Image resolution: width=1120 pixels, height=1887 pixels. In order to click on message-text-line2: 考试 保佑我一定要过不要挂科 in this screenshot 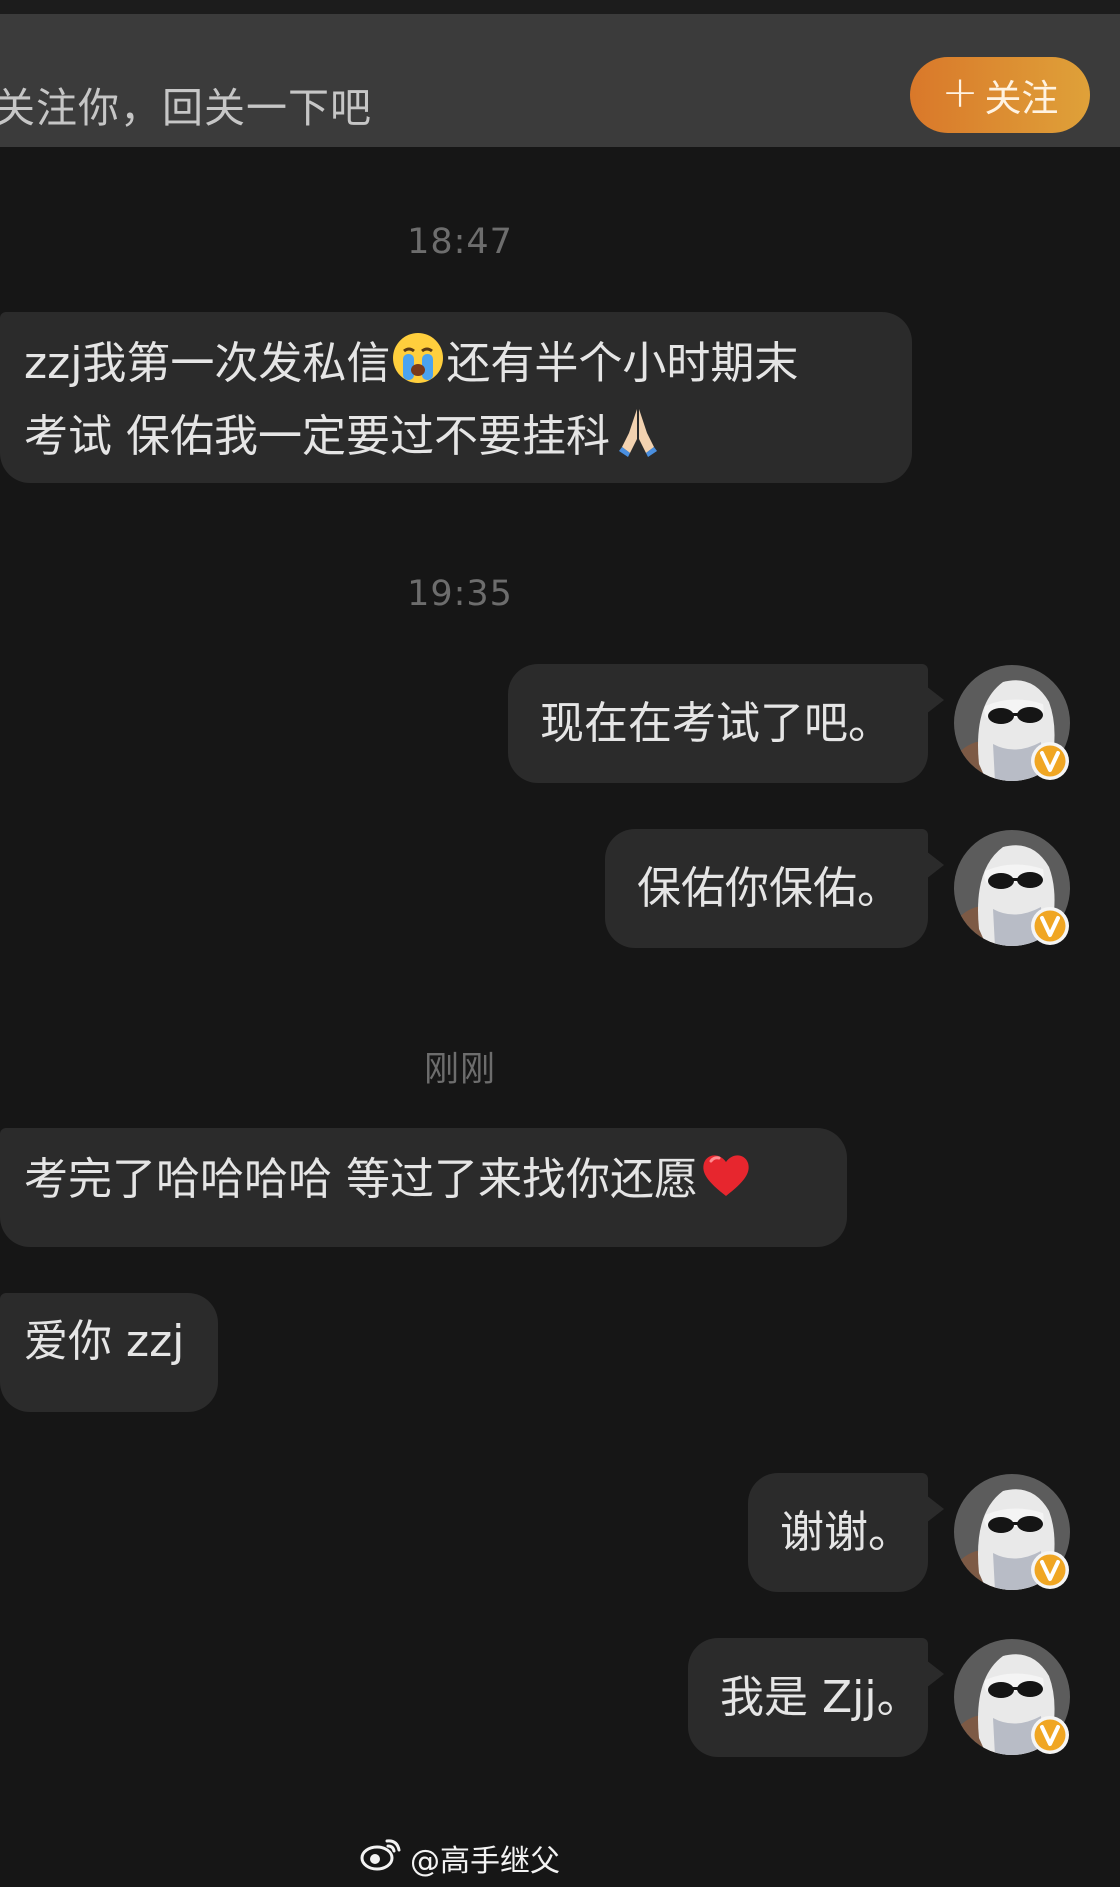, I will do `click(317, 436)`.